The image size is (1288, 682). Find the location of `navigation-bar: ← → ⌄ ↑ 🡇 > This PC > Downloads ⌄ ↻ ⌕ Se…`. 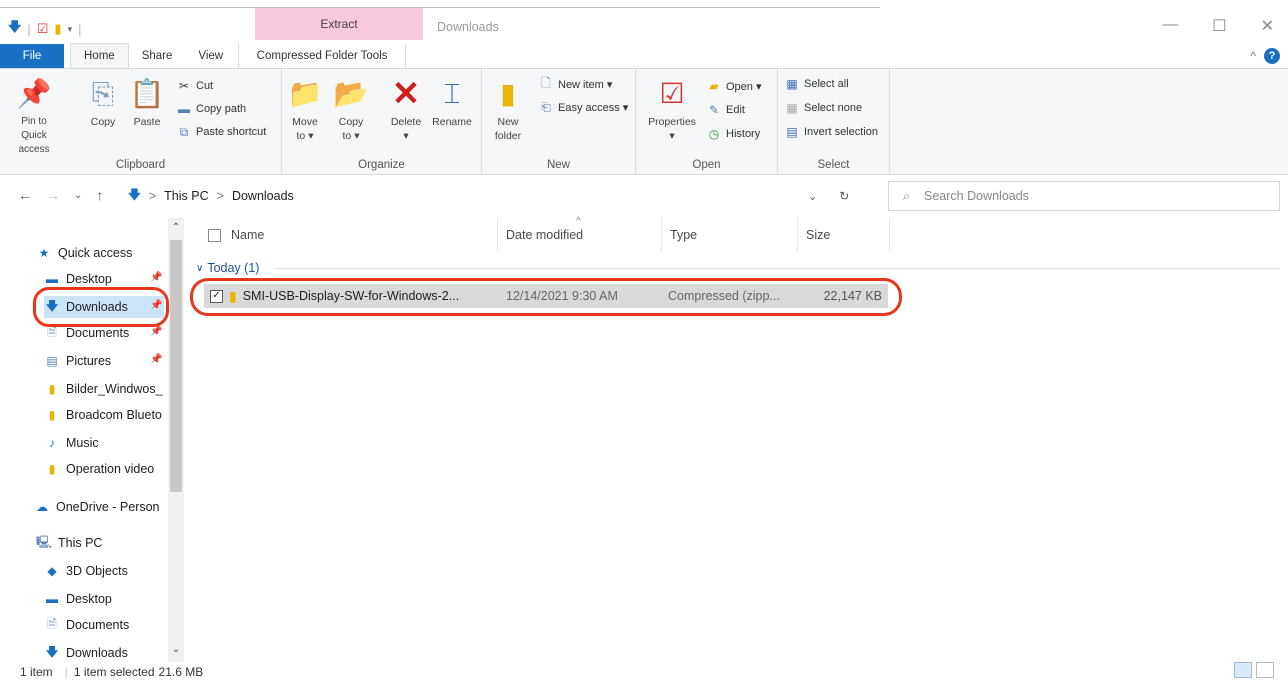

navigation-bar: ← → ⌄ ↑ 🡇 > This PC > Downloads ⌄ ↻ ⌕ Se… is located at coordinates (644, 196).